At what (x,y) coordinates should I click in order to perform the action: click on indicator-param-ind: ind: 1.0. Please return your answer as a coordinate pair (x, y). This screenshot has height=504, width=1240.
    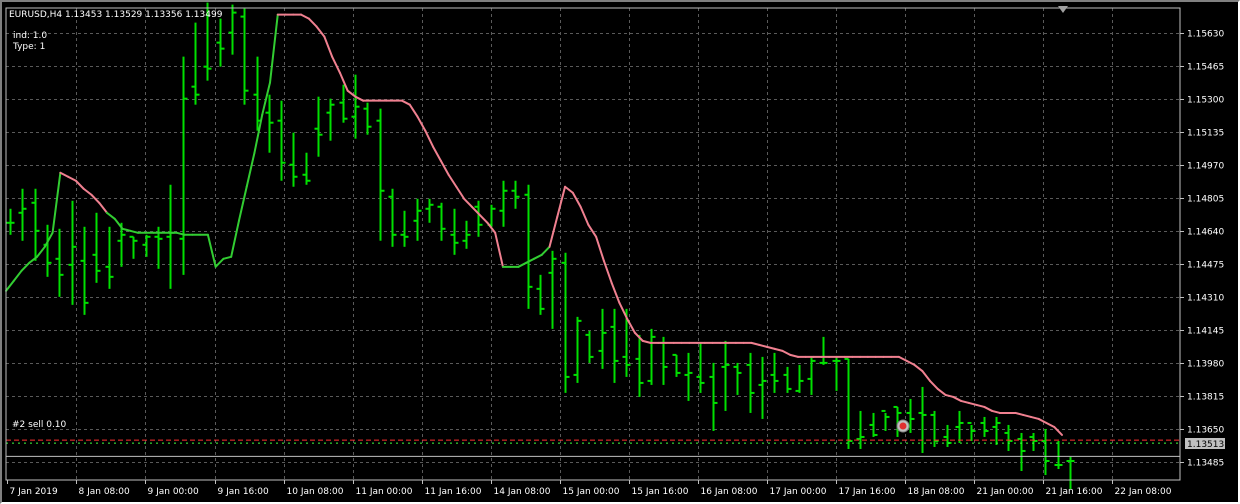
    Looking at the image, I should click on (30, 36).